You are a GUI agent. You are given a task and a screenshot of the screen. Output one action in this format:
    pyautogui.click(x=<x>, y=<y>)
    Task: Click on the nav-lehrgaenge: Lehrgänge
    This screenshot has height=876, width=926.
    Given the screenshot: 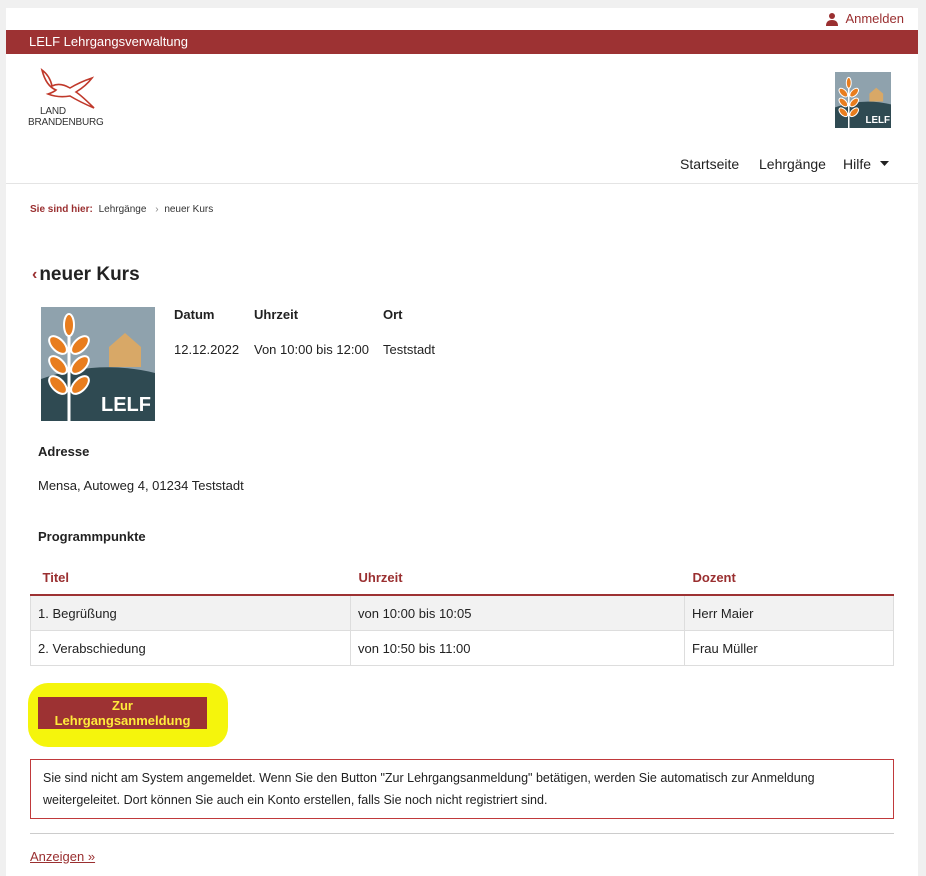 What is the action you would take?
    pyautogui.click(x=792, y=164)
    